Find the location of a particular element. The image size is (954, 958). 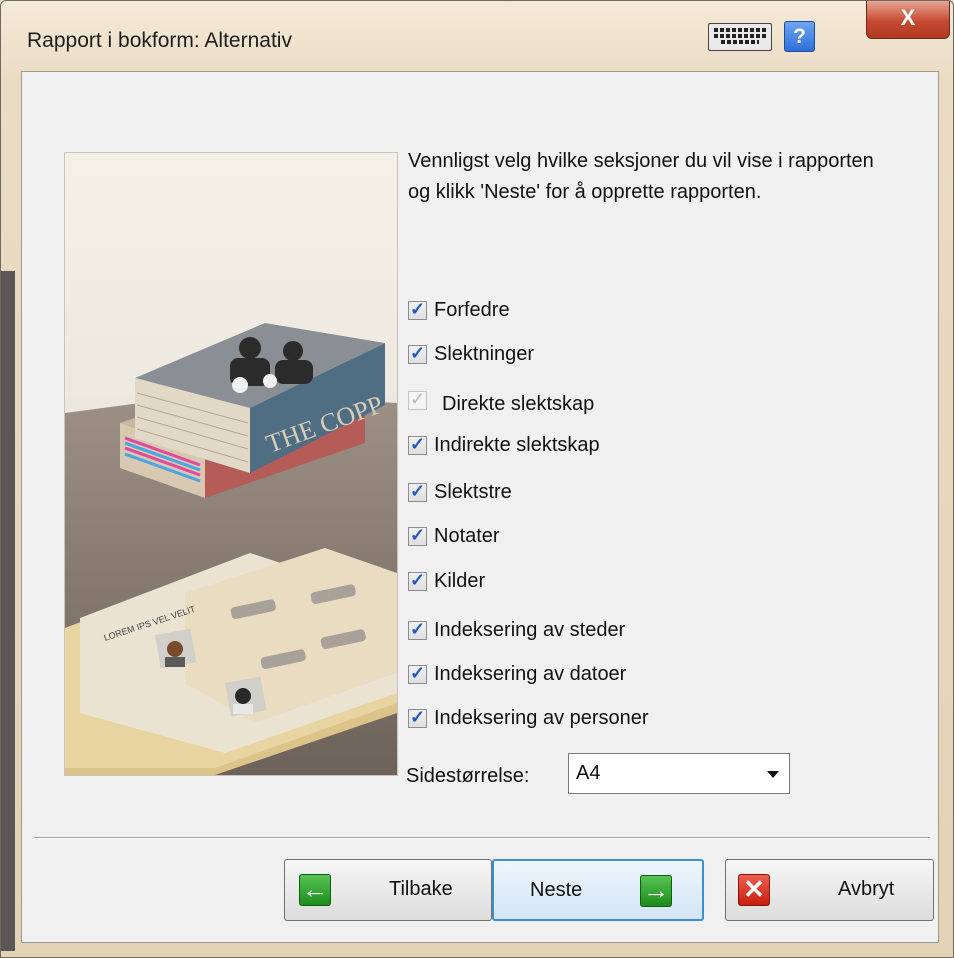

next-button: Neste → is located at coordinates (598, 890).